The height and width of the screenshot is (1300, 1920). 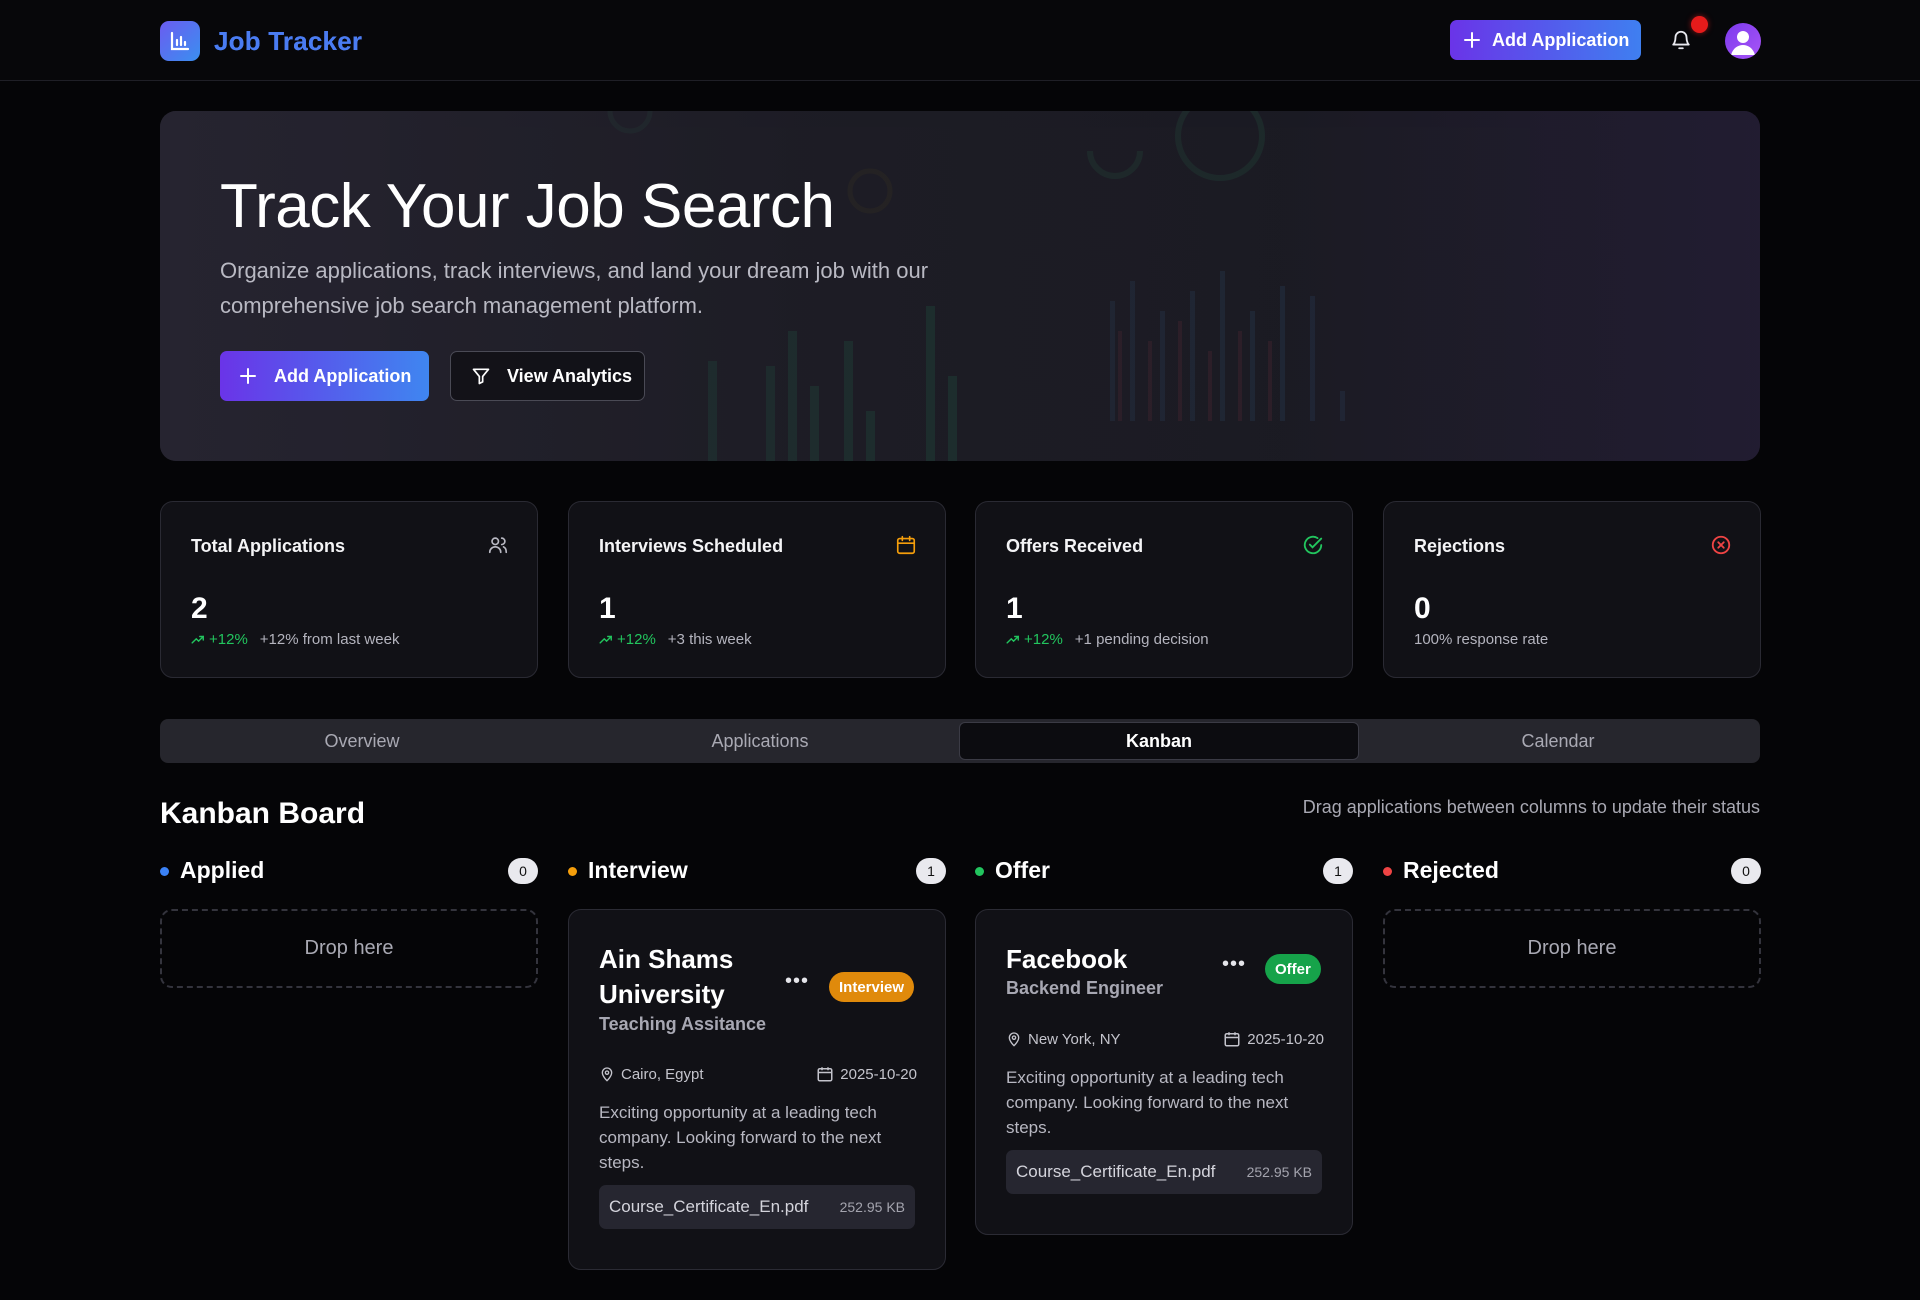 I want to click on user-icon, so click(x=1743, y=43).